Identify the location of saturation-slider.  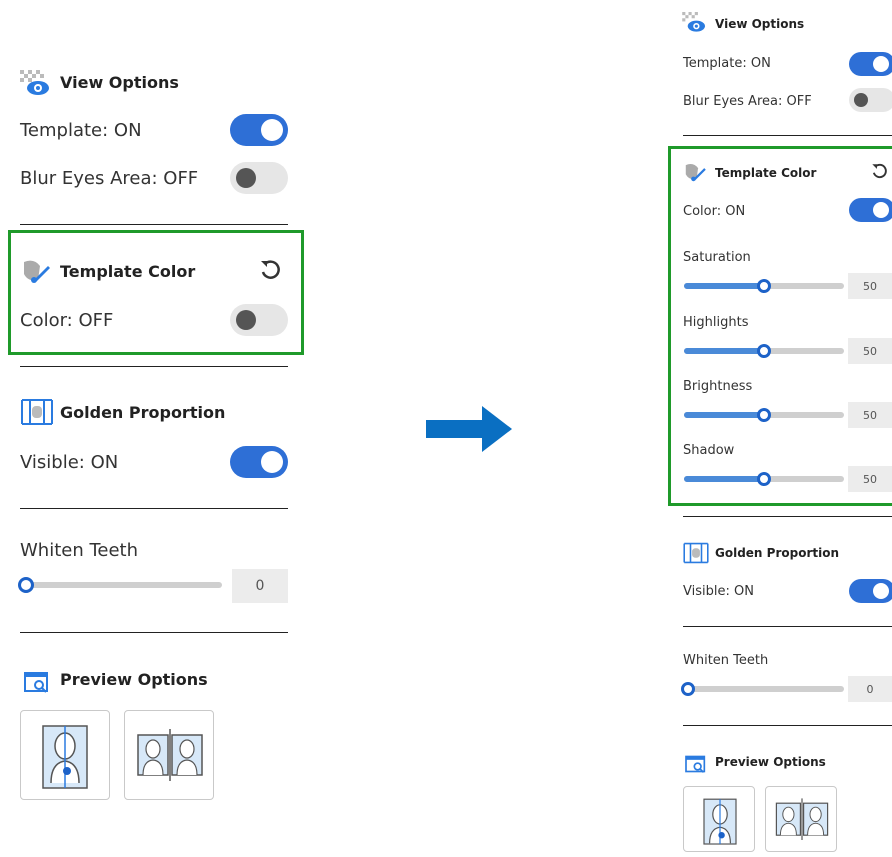
(764, 286).